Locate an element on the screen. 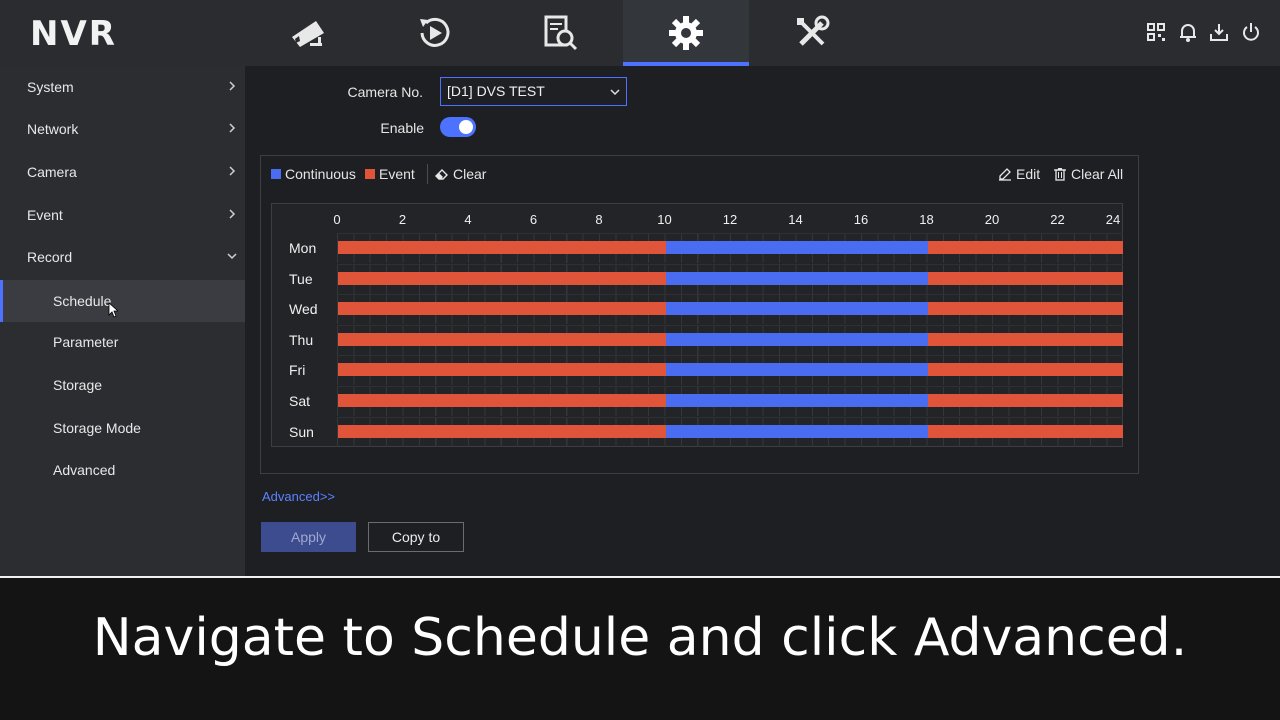  day-label: Wed is located at coordinates (303, 309).